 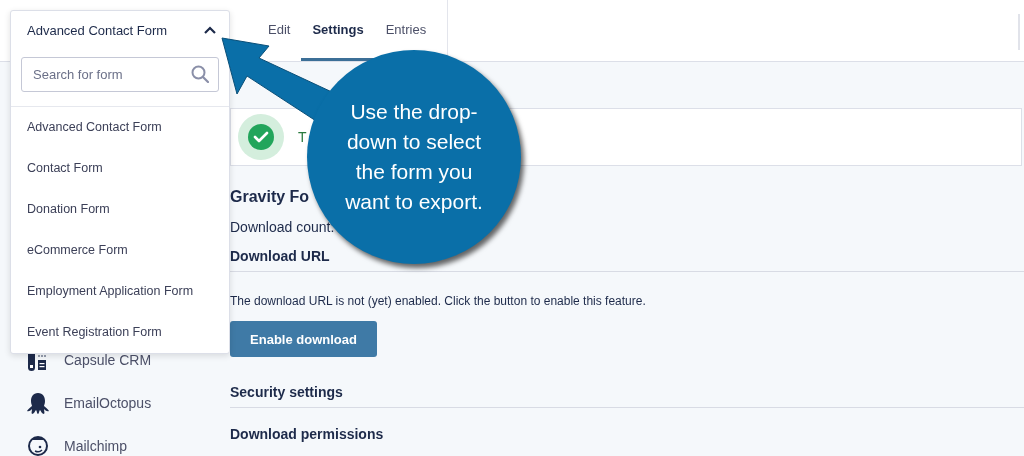 I want to click on download-count-label: Download count:, so click(x=282, y=227).